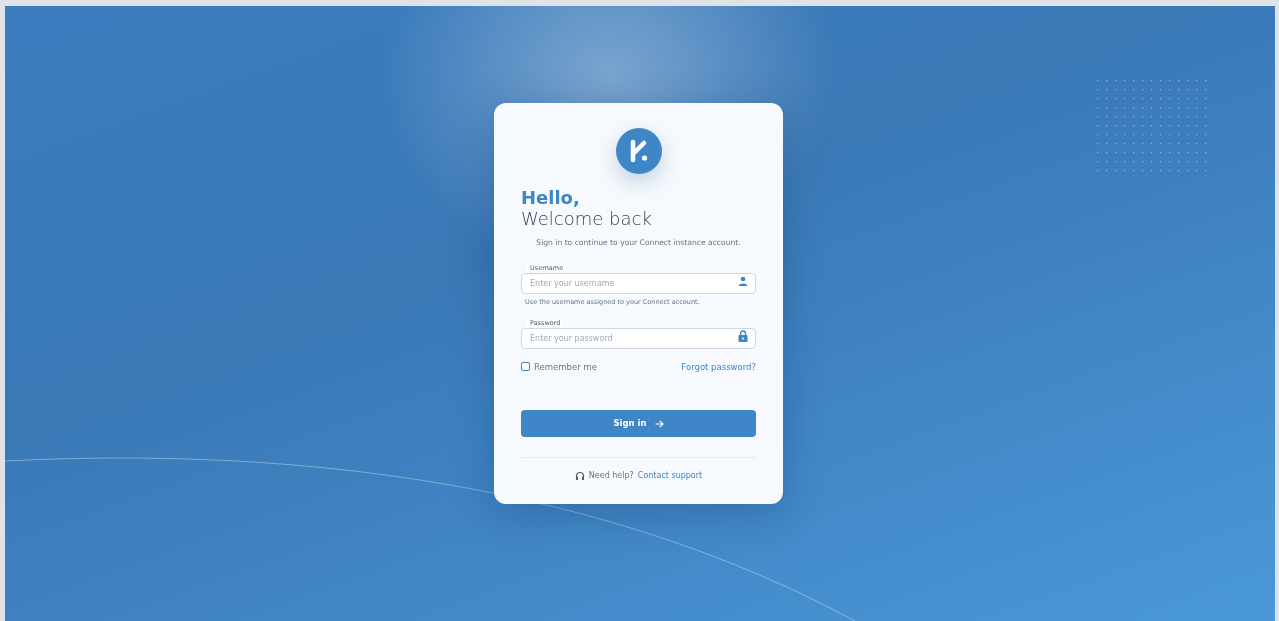  What do you see at coordinates (718, 367) in the screenshot?
I see `forgot-password-link: Forgot password?` at bounding box center [718, 367].